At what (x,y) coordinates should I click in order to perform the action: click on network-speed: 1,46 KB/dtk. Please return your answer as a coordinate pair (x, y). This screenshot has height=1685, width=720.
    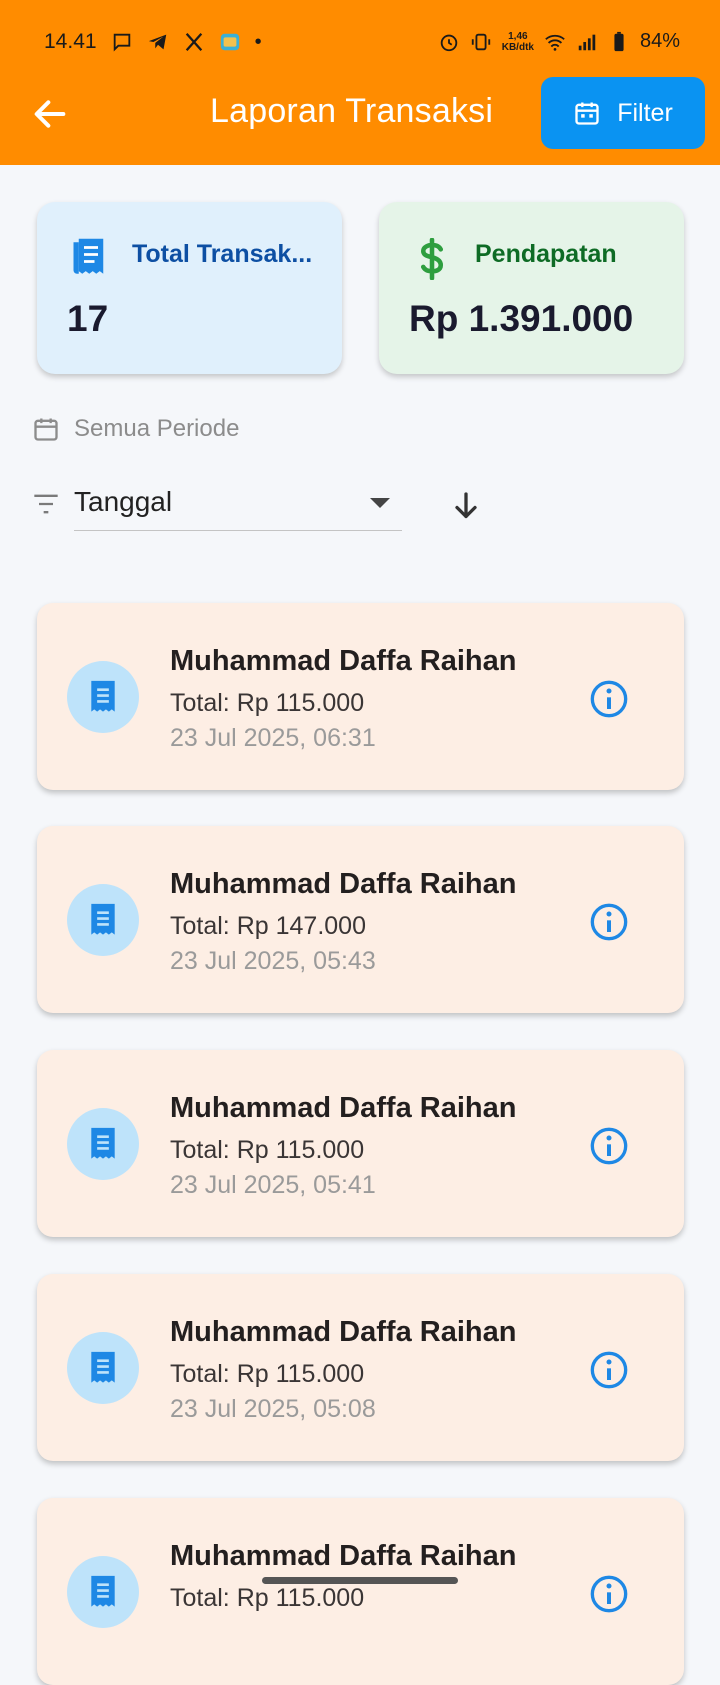
    Looking at the image, I should click on (518, 42).